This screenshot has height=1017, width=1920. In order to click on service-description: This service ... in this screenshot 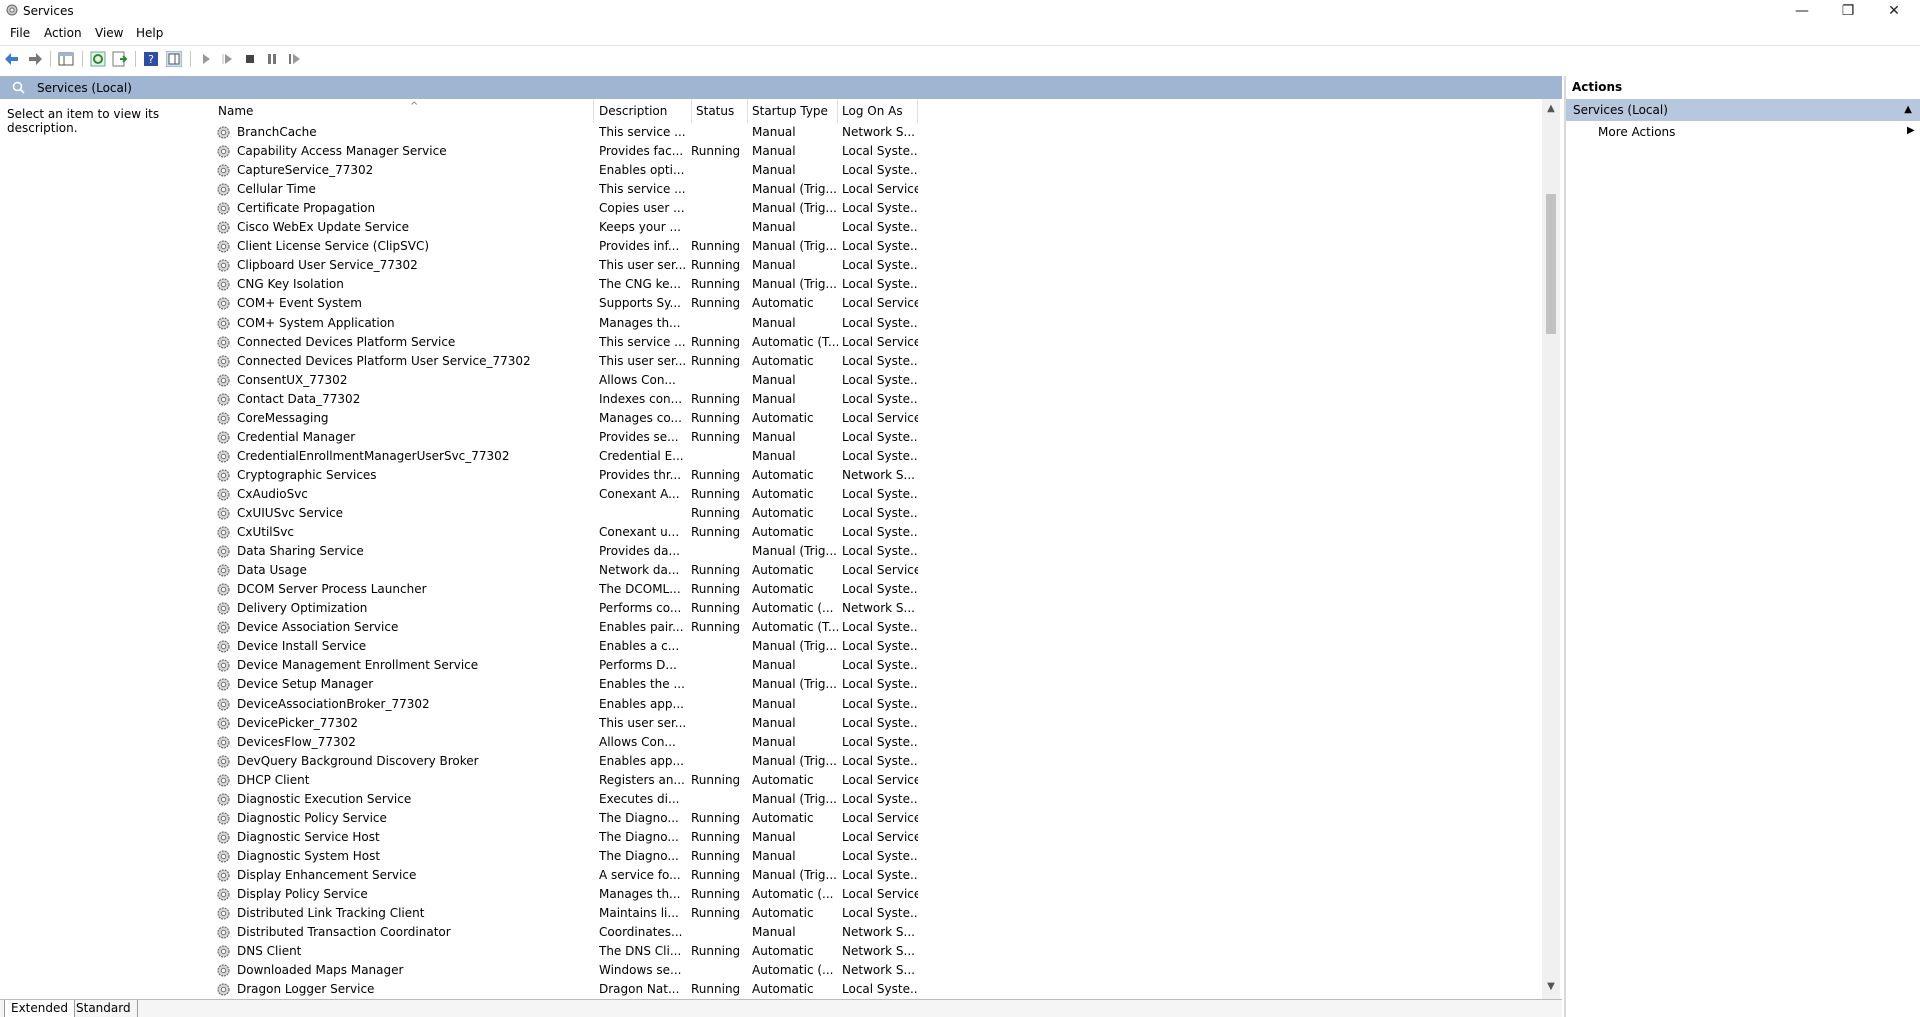, I will do `click(642, 132)`.